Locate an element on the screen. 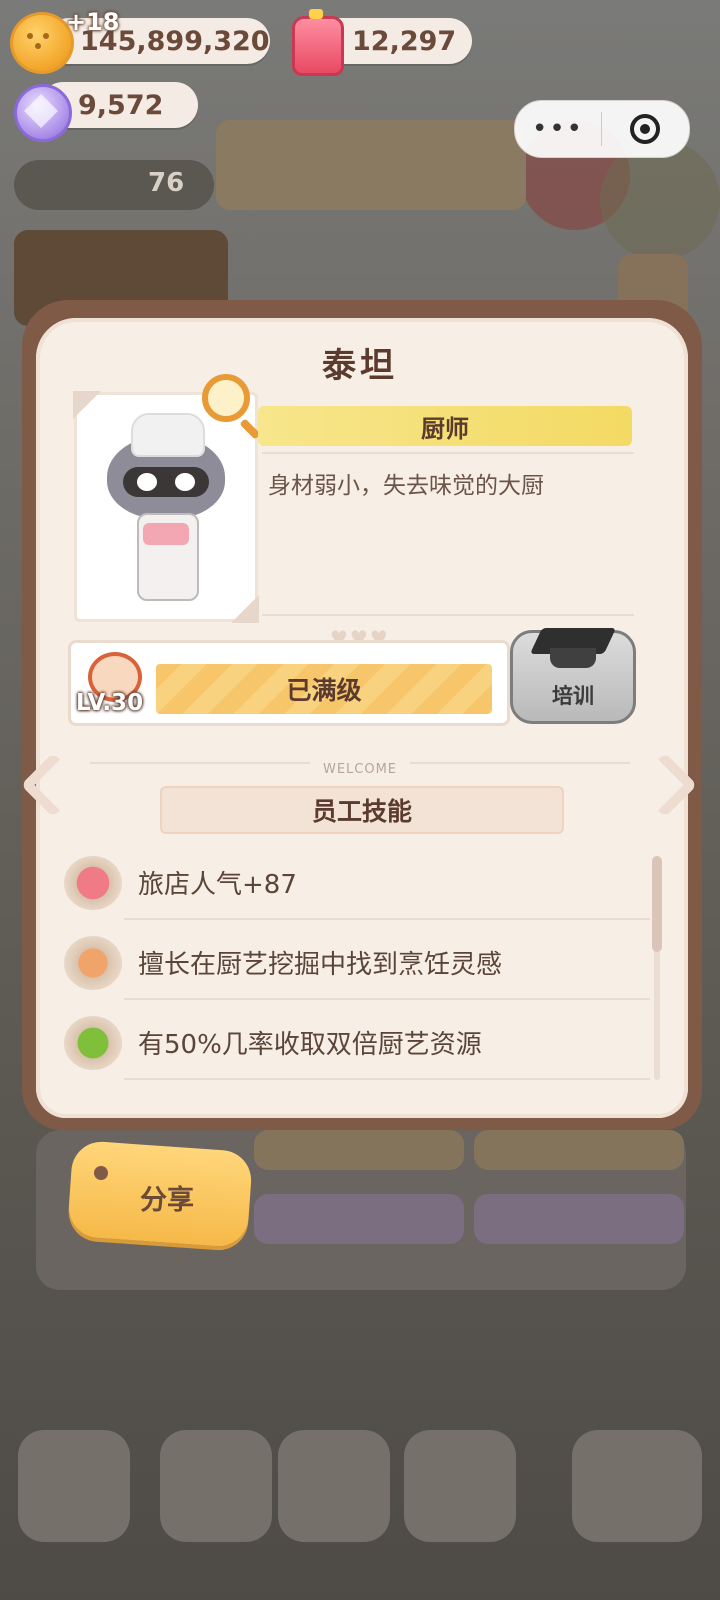 The height and width of the screenshot is (1600, 720). gem-icon is located at coordinates (43, 113).